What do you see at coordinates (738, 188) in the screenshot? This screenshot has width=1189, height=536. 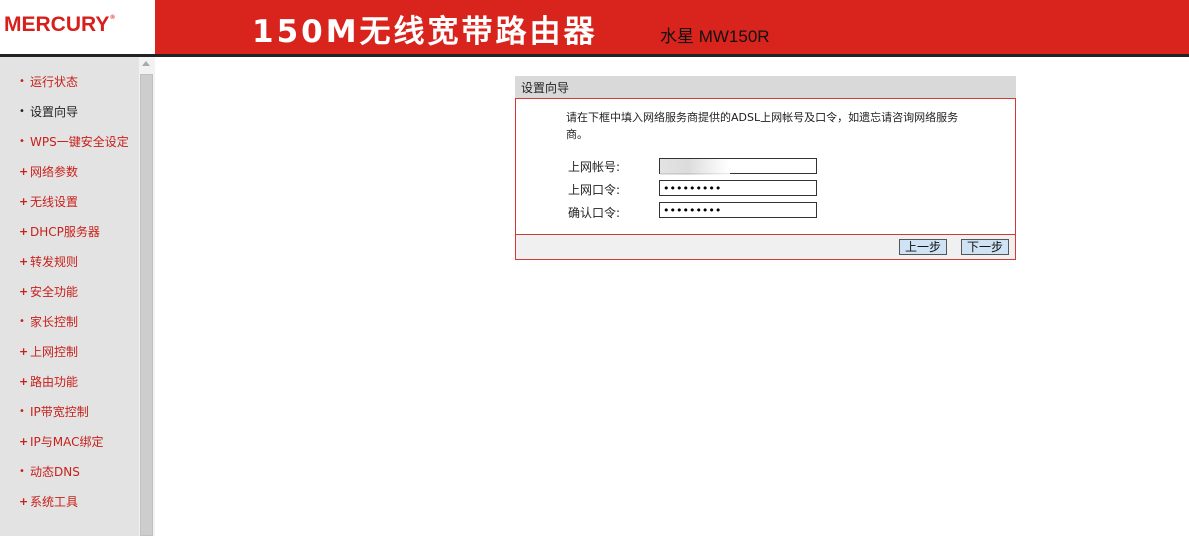 I see `password-input: •••••••••` at bounding box center [738, 188].